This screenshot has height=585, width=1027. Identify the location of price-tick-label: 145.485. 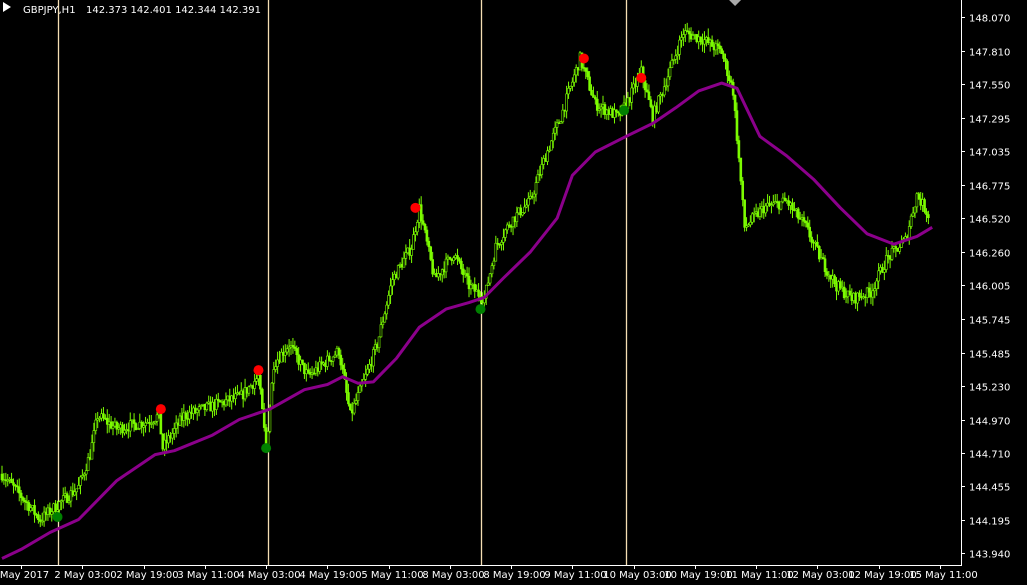
(989, 355).